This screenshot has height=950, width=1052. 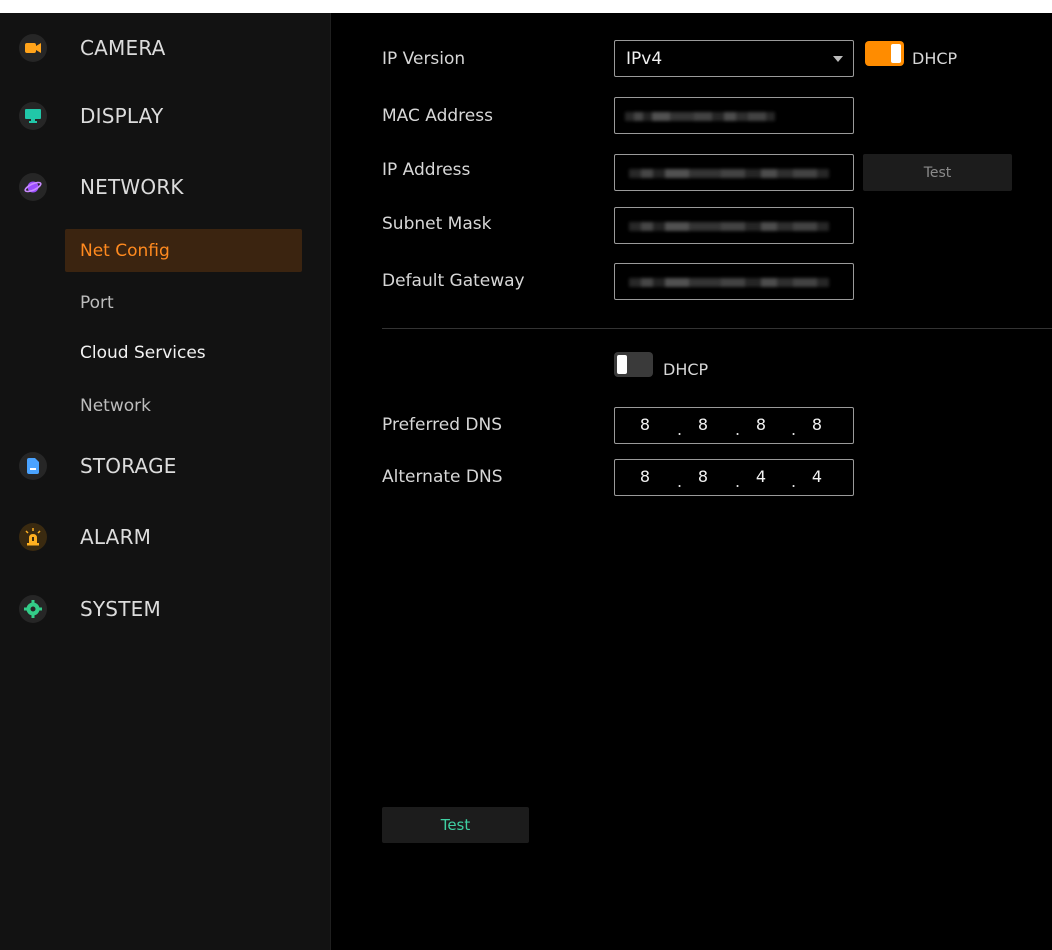 I want to click on mac-address-label: MAC Address, so click(x=437, y=116).